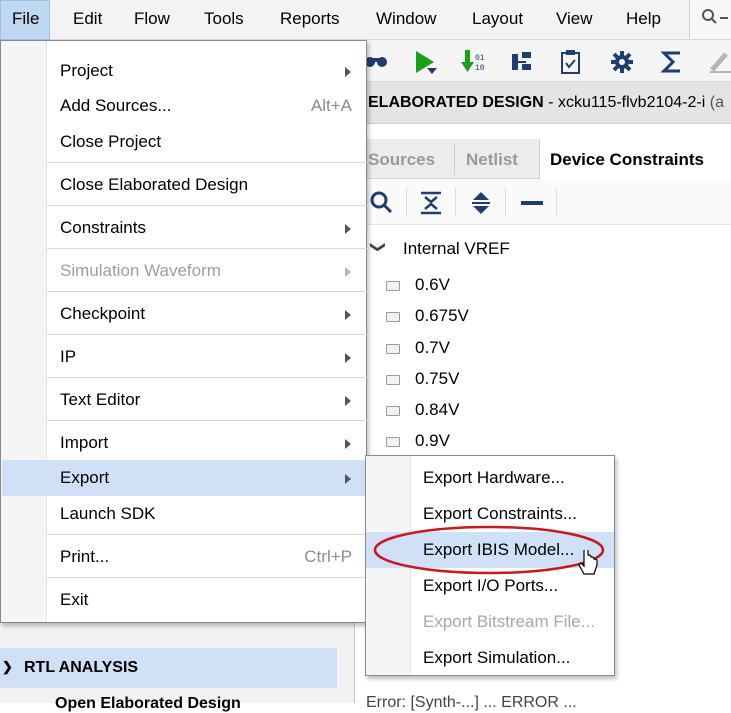 This screenshot has height=713, width=731. I want to click on tree-item-label: 0.7V, so click(432, 347).